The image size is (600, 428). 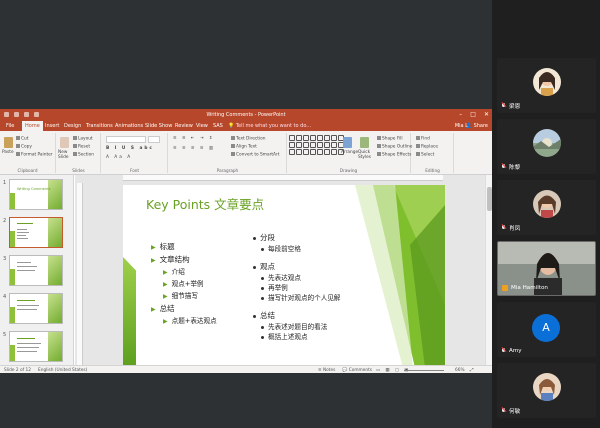 I want to click on shape-effects-button: Shape Effects, so click(x=394, y=155).